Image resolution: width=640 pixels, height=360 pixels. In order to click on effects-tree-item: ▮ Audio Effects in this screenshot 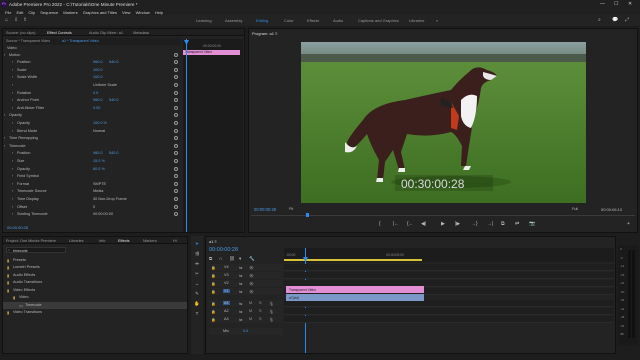, I will do `click(95, 275)`.